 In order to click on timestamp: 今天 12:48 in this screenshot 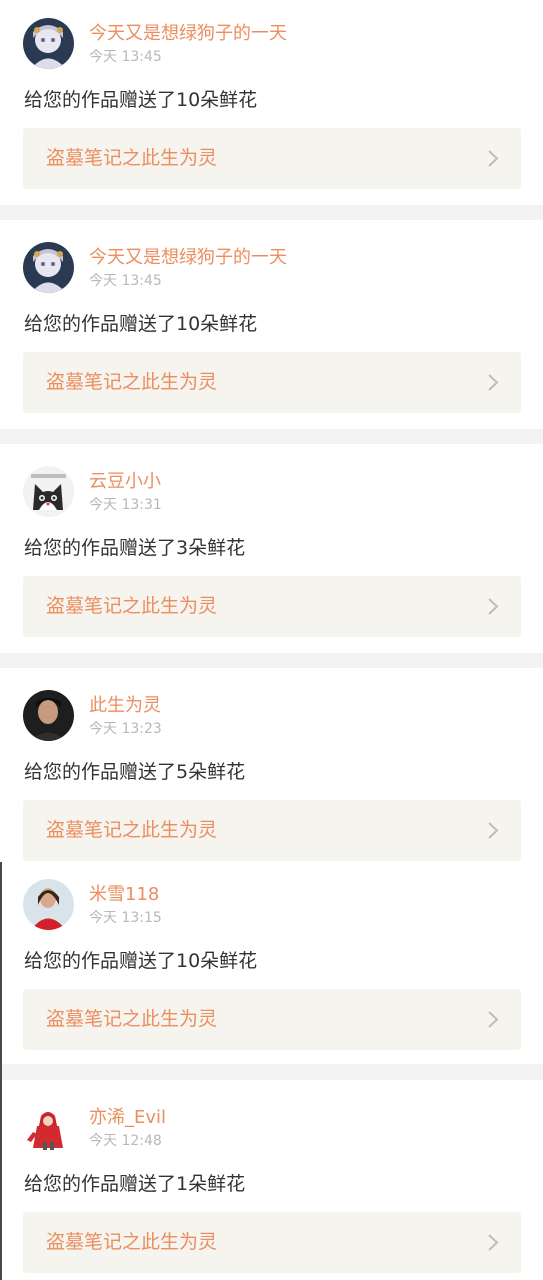, I will do `click(125, 1141)`.